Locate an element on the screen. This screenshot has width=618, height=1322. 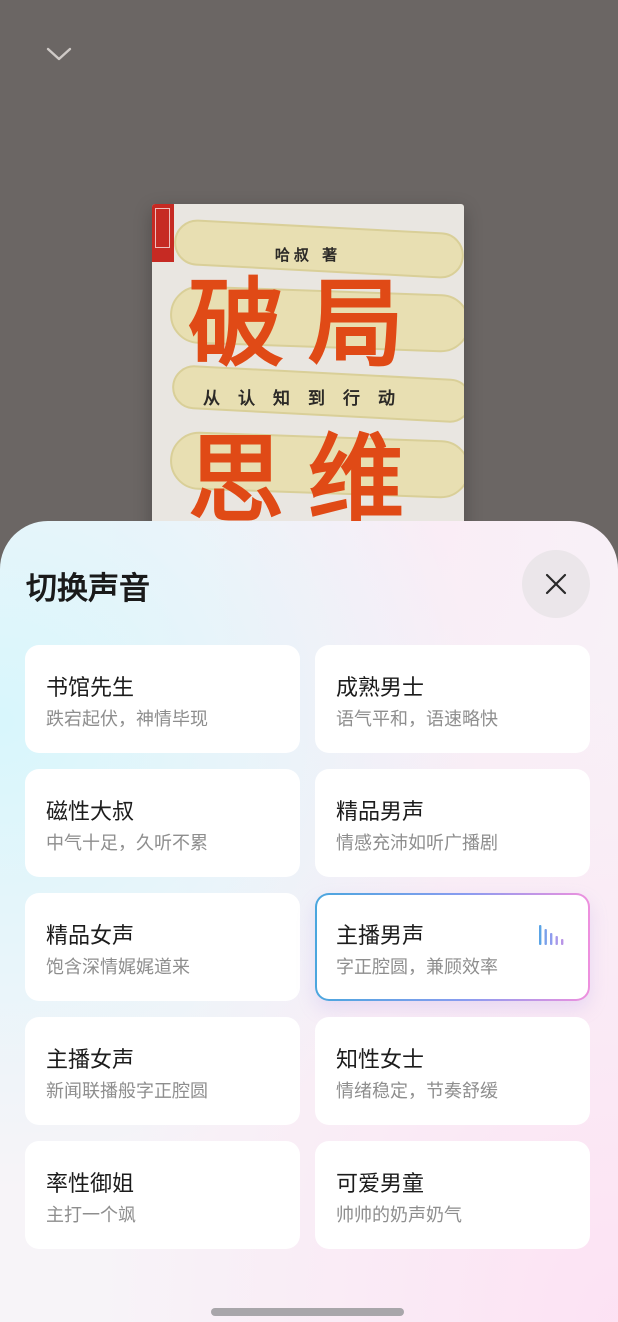
voice-description: 饱含深情娓娓道来 is located at coordinates (118, 967).